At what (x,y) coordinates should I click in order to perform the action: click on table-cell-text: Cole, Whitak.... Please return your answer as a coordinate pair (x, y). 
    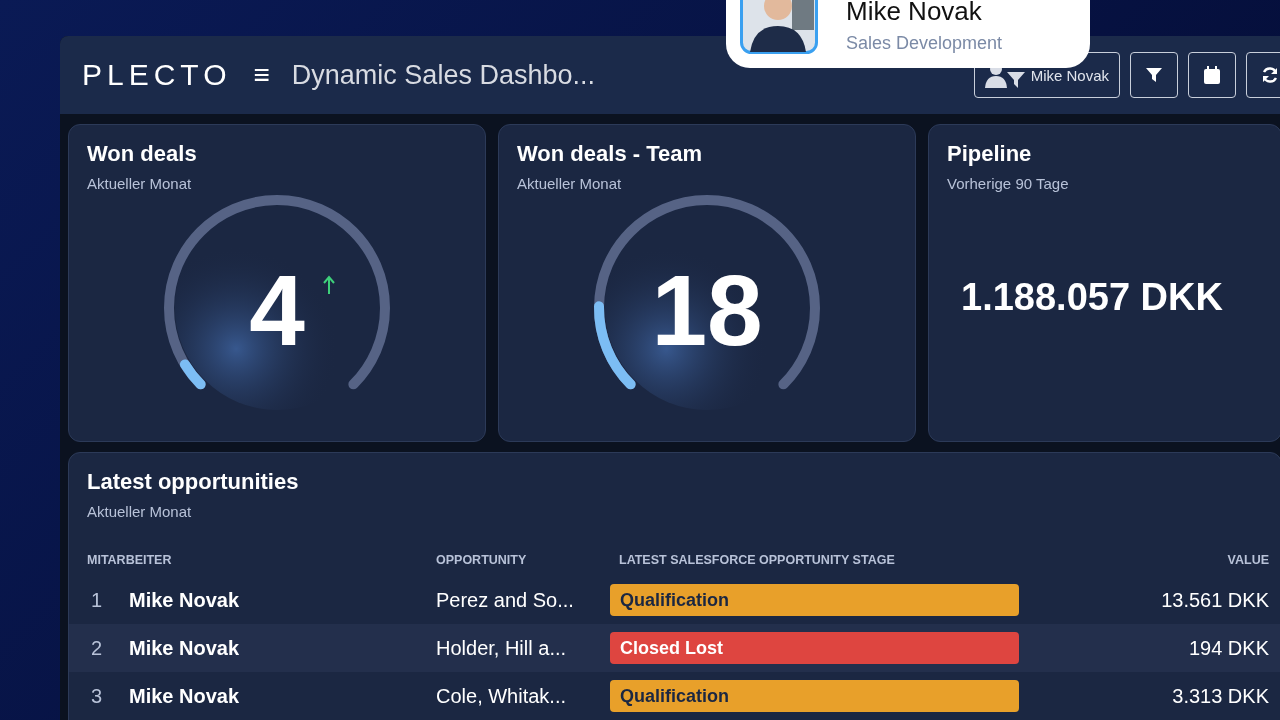
    Looking at the image, I should click on (502, 696).